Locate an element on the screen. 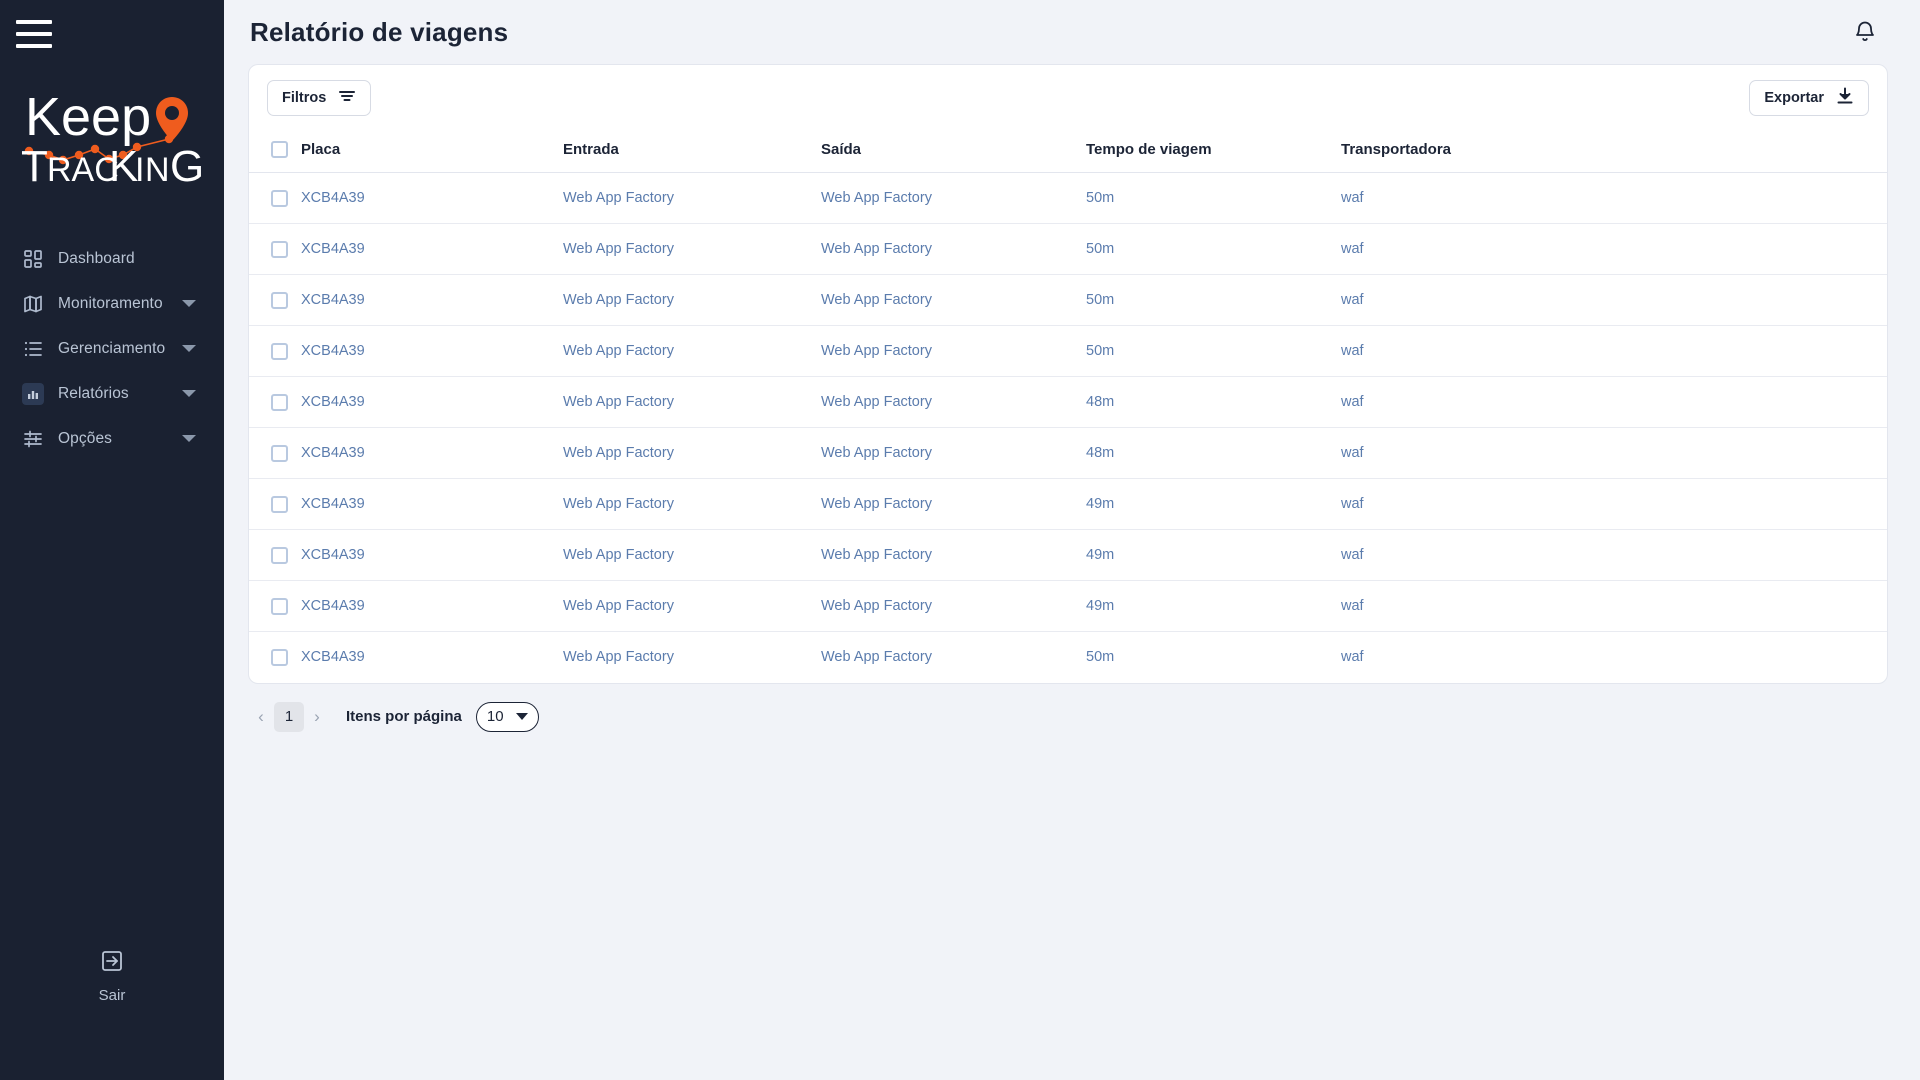  select-all-header is located at coordinates (275, 152).